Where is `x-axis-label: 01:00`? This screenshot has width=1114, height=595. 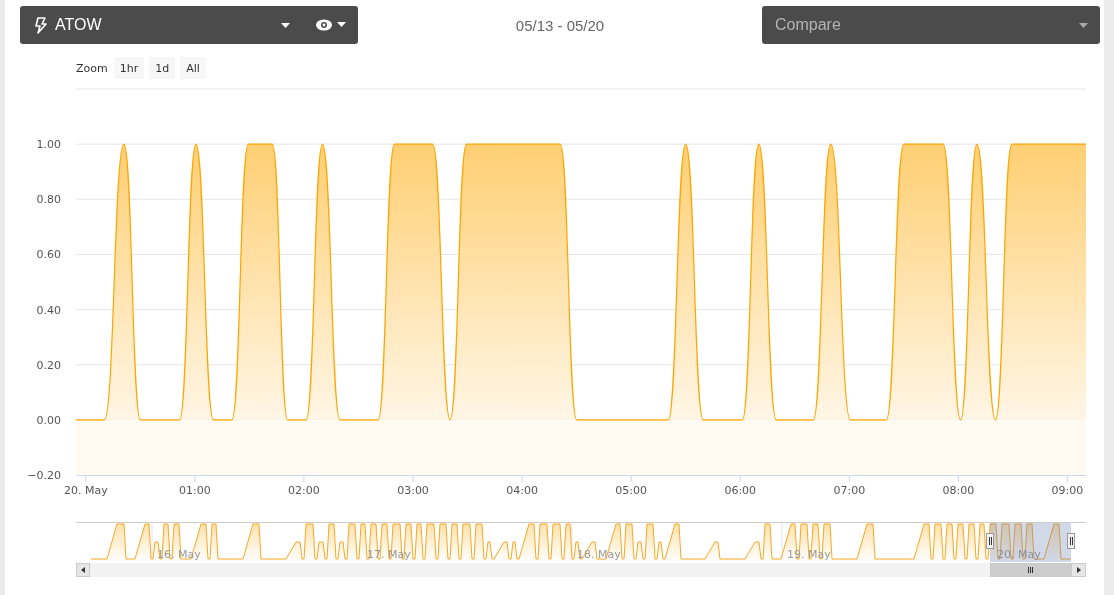 x-axis-label: 01:00 is located at coordinates (195, 490).